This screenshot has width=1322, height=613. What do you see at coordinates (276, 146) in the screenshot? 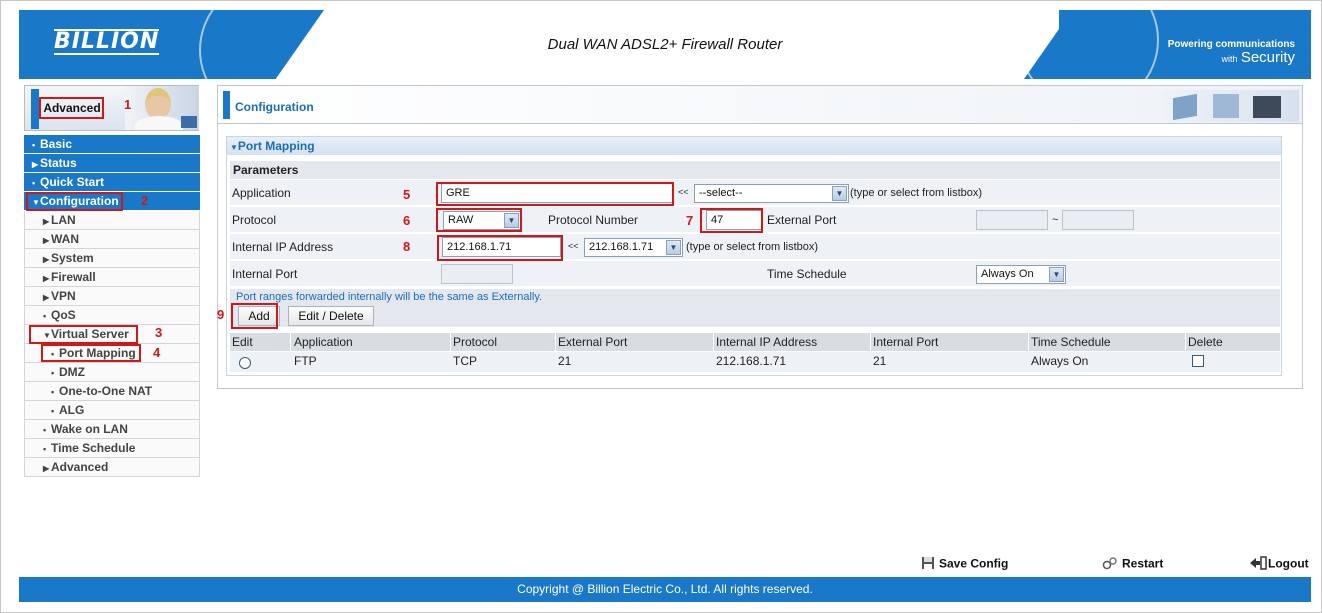
I see `section-title: Port Mapping` at bounding box center [276, 146].